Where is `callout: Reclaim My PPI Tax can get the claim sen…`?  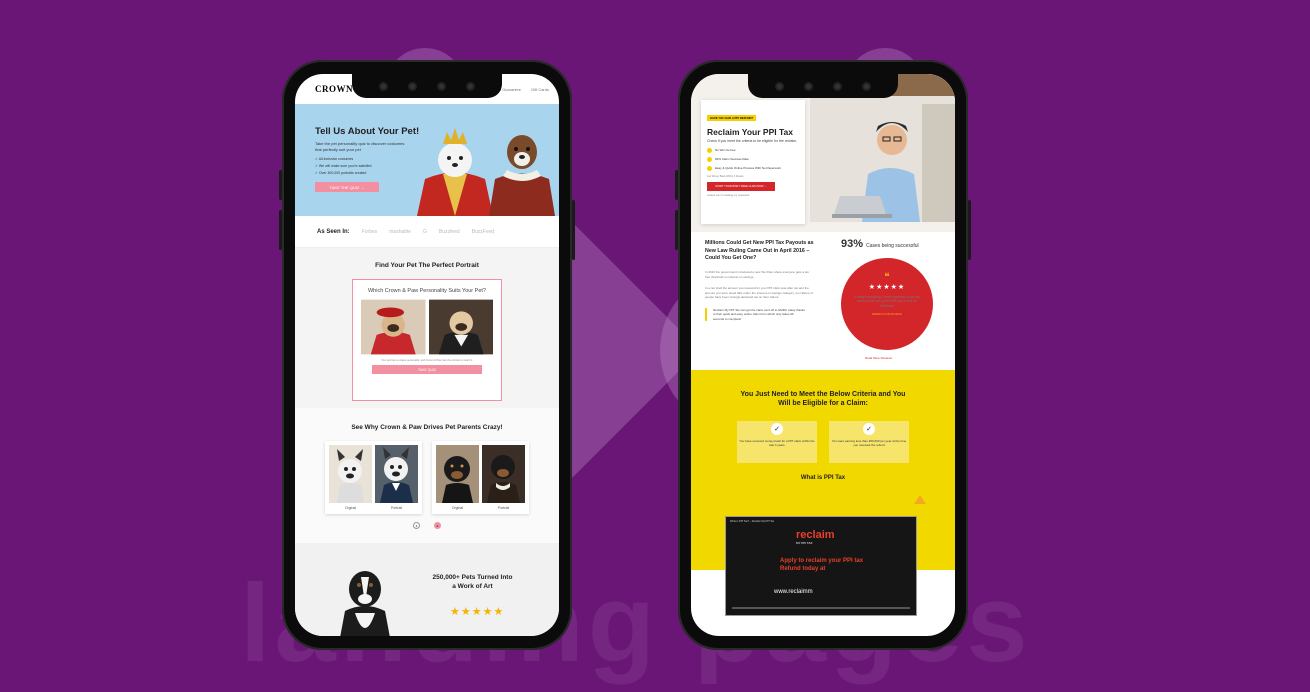 callout: Reclaim My PPI Tax can get the claim sen… is located at coordinates (755, 314).